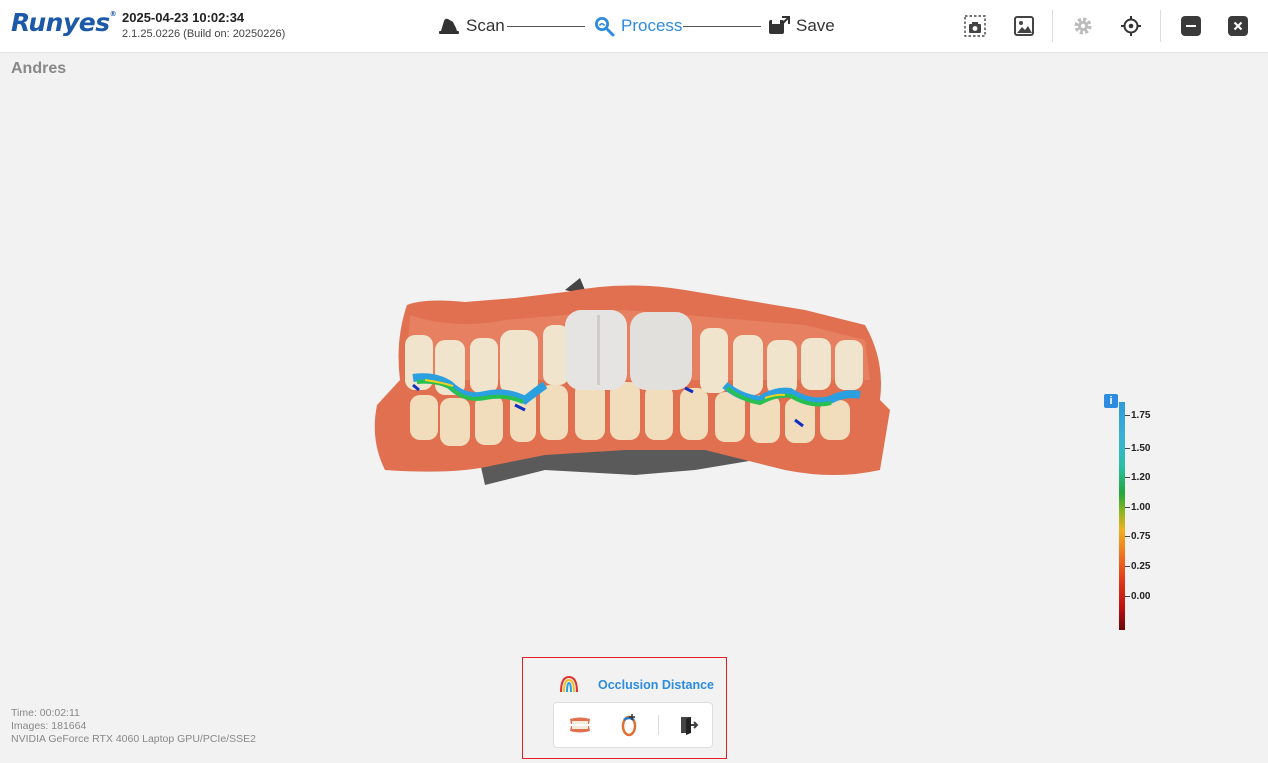 The height and width of the screenshot is (763, 1268). Describe the element at coordinates (1135, 514) in the screenshot. I see `occlusion-color-scale: i 1.75 1.50 1.20 1.00 0.75 0.25 0.00` at that location.